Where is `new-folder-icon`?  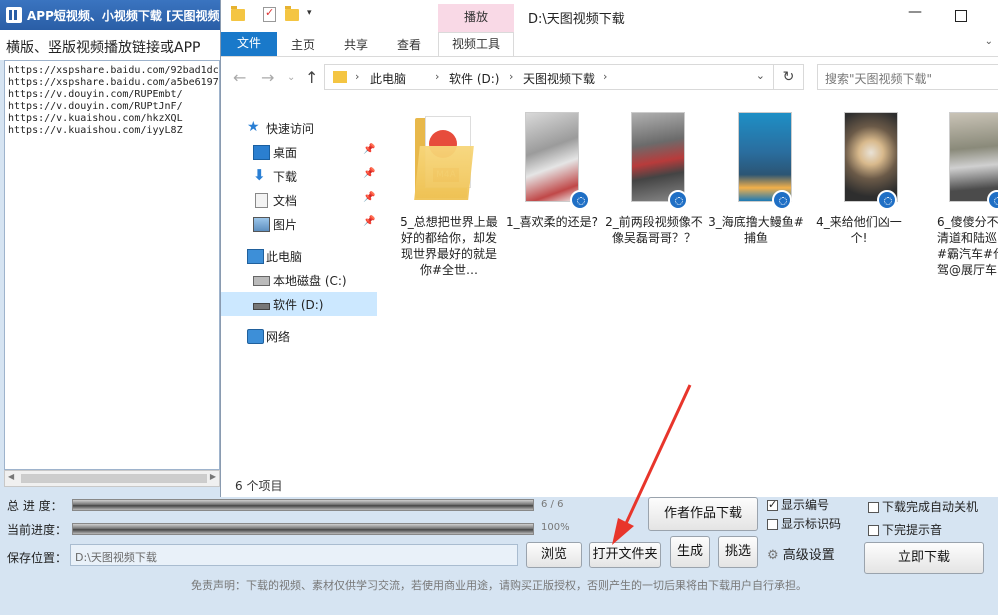 new-folder-icon is located at coordinates (292, 13).